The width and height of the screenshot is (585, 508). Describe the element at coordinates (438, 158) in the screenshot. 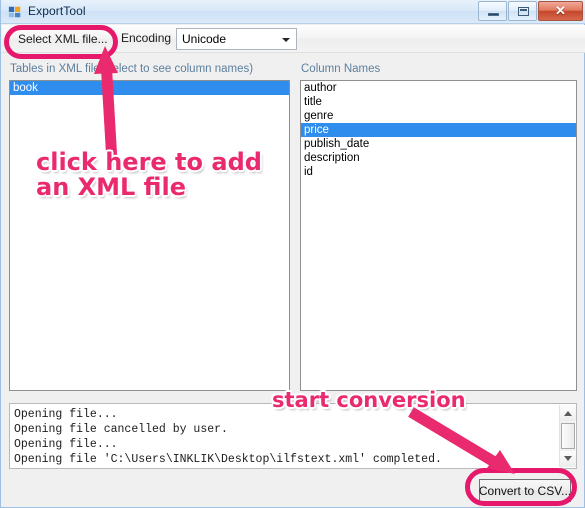

I see `list-item: description` at that location.